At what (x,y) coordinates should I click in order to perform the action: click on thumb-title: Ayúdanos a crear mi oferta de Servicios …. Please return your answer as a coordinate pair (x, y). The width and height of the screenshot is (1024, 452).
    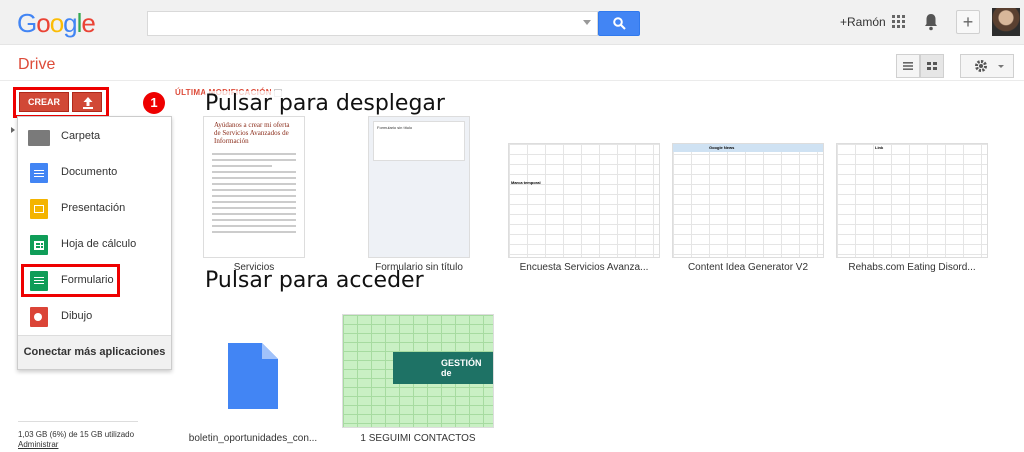
    Looking at the image, I should click on (252, 133).